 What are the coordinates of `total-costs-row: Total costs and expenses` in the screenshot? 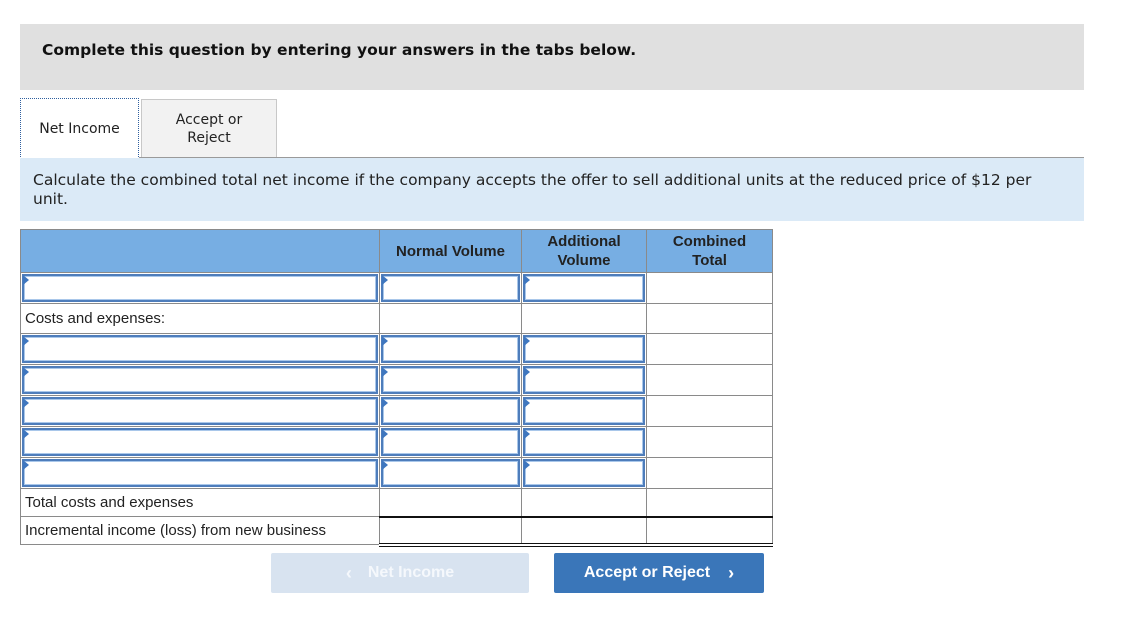 It's located at (396, 503).